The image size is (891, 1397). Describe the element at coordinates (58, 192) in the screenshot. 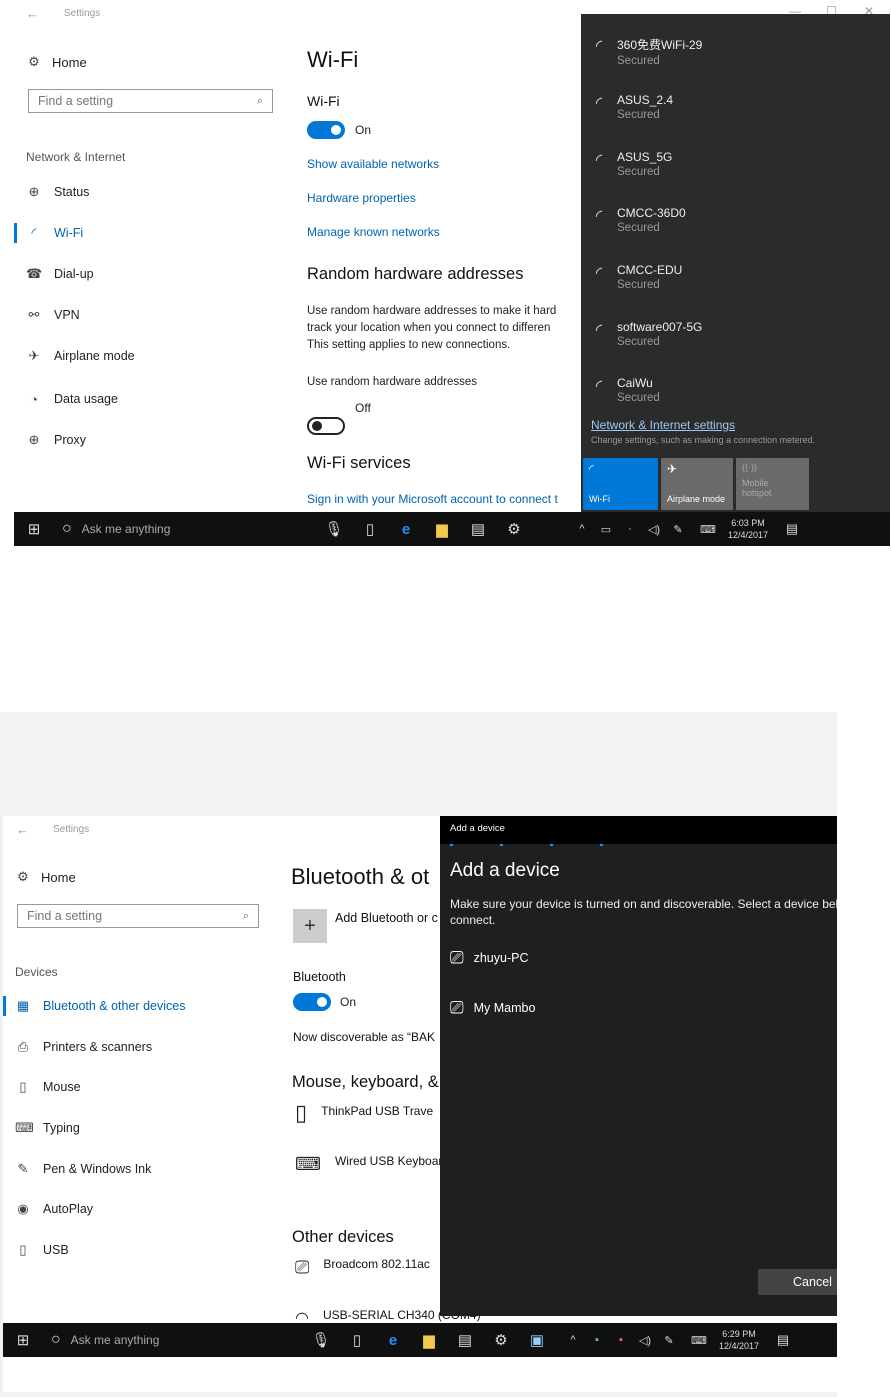

I see `nav-item-status: ⊕ Status` at that location.